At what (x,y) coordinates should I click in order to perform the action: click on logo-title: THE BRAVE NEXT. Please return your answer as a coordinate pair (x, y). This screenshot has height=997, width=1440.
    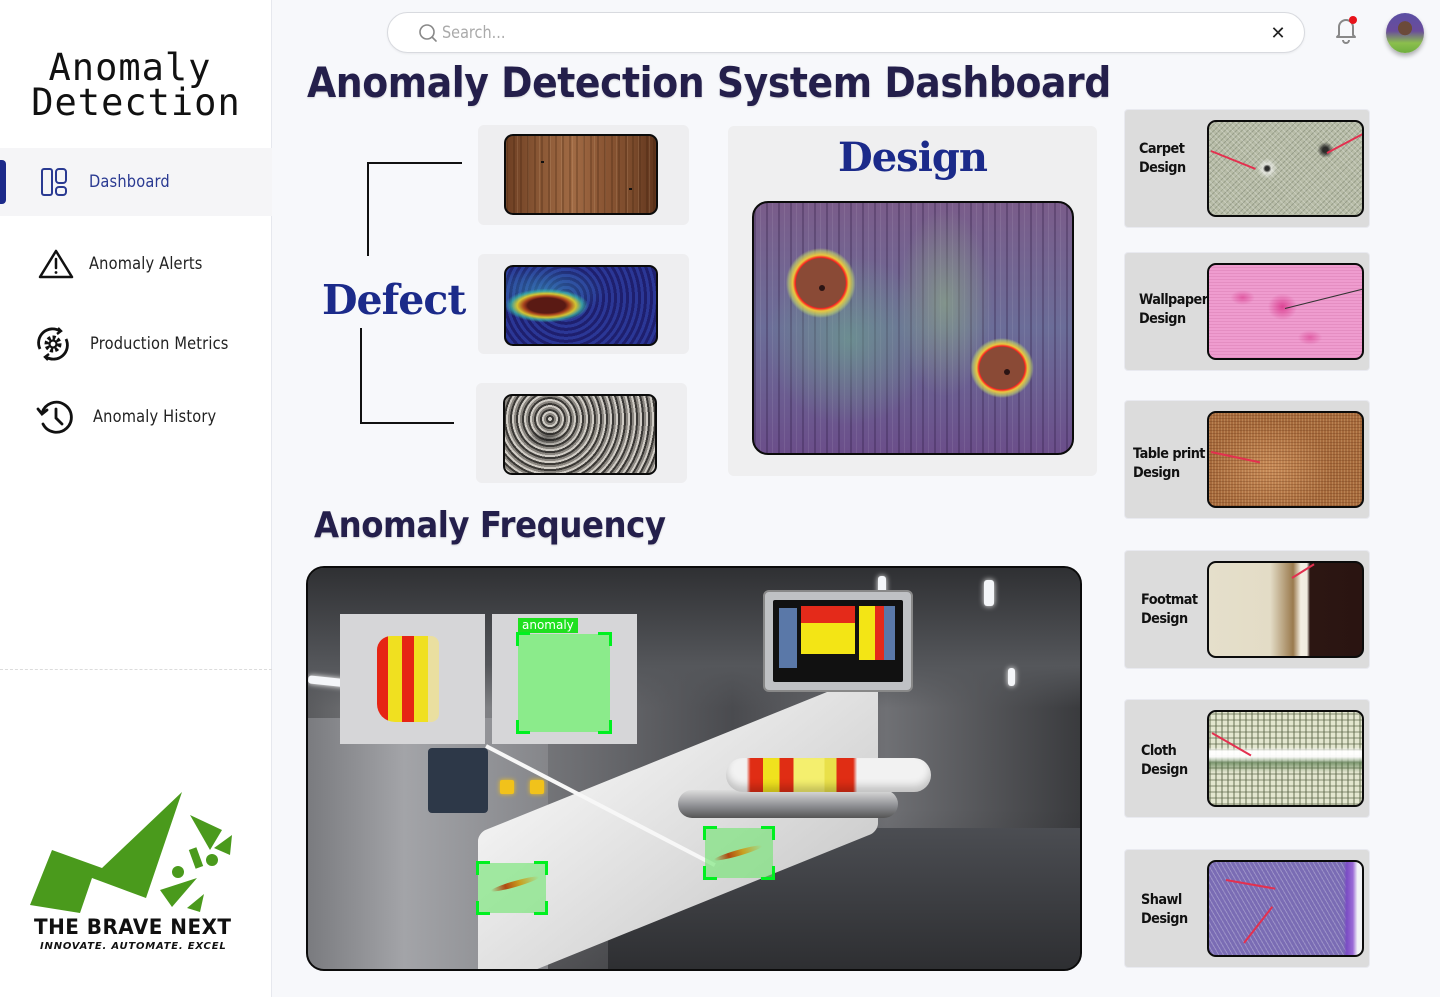
    Looking at the image, I should click on (133, 927).